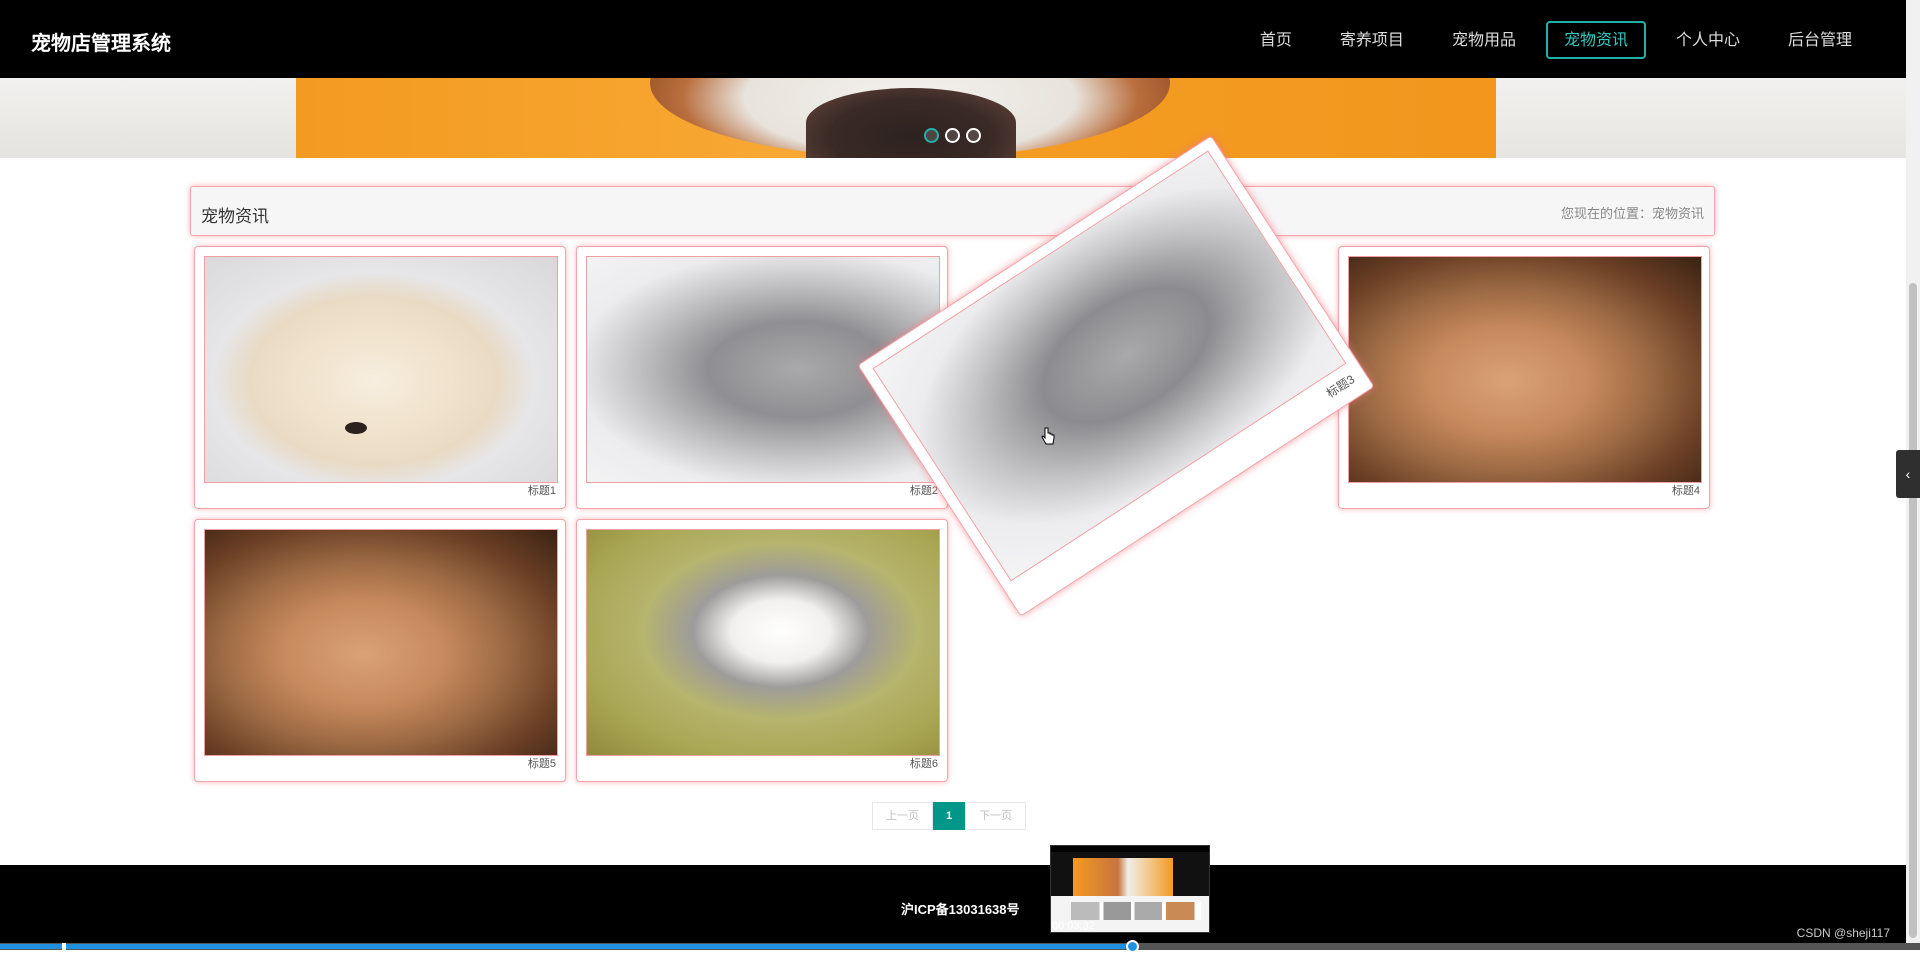 Image resolution: width=1920 pixels, height=953 pixels. Describe the element at coordinates (235, 216) in the screenshot. I see `section-title: 宠物资讯` at that location.